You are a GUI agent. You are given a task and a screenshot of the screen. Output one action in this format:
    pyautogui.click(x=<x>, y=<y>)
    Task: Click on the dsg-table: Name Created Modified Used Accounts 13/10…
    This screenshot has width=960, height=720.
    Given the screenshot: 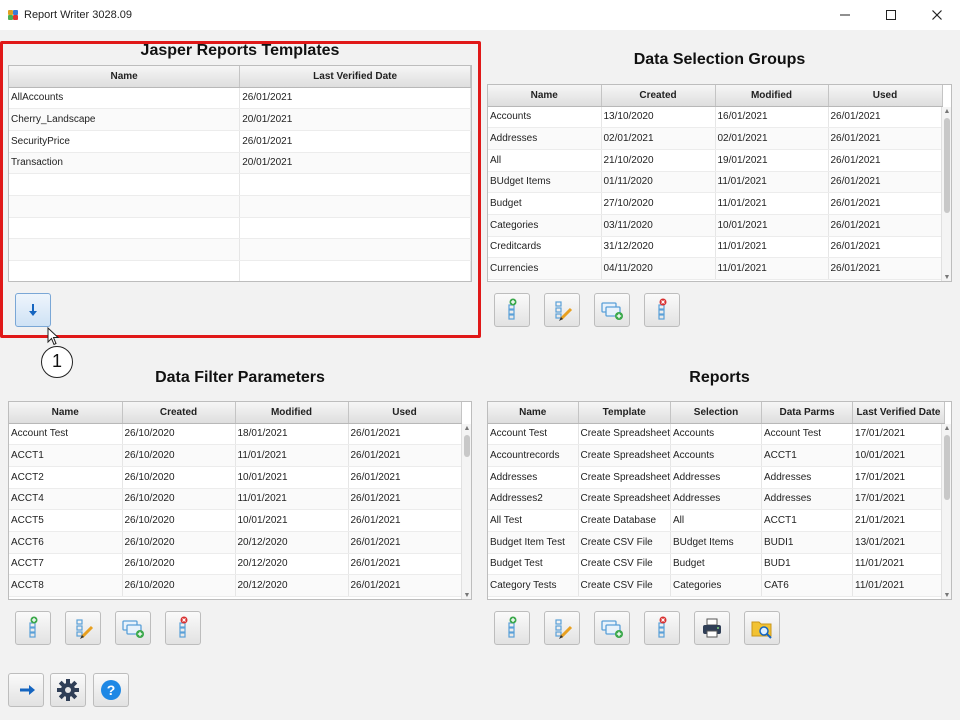 What is the action you would take?
    pyautogui.click(x=719, y=183)
    